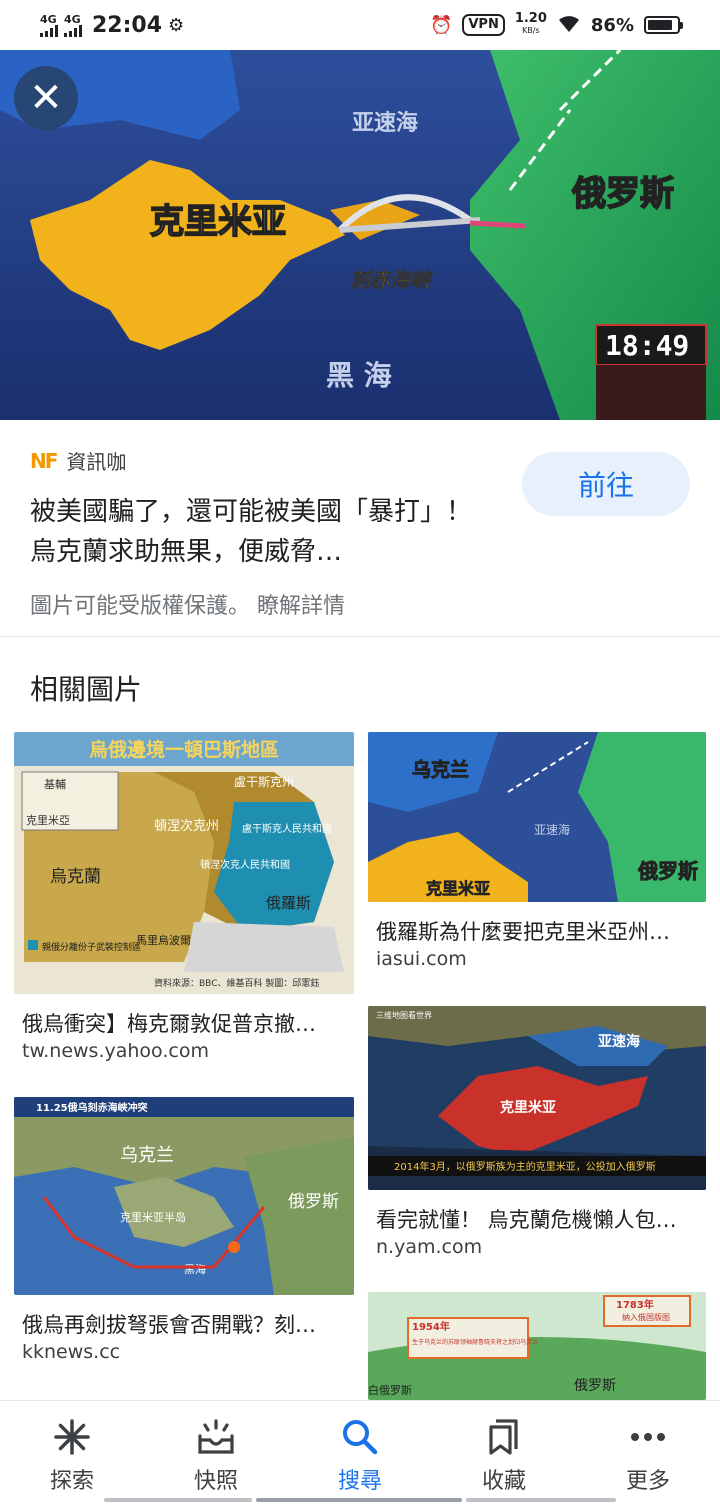  Describe the element at coordinates (504, 1437) in the screenshot. I see `collections-icon` at that location.